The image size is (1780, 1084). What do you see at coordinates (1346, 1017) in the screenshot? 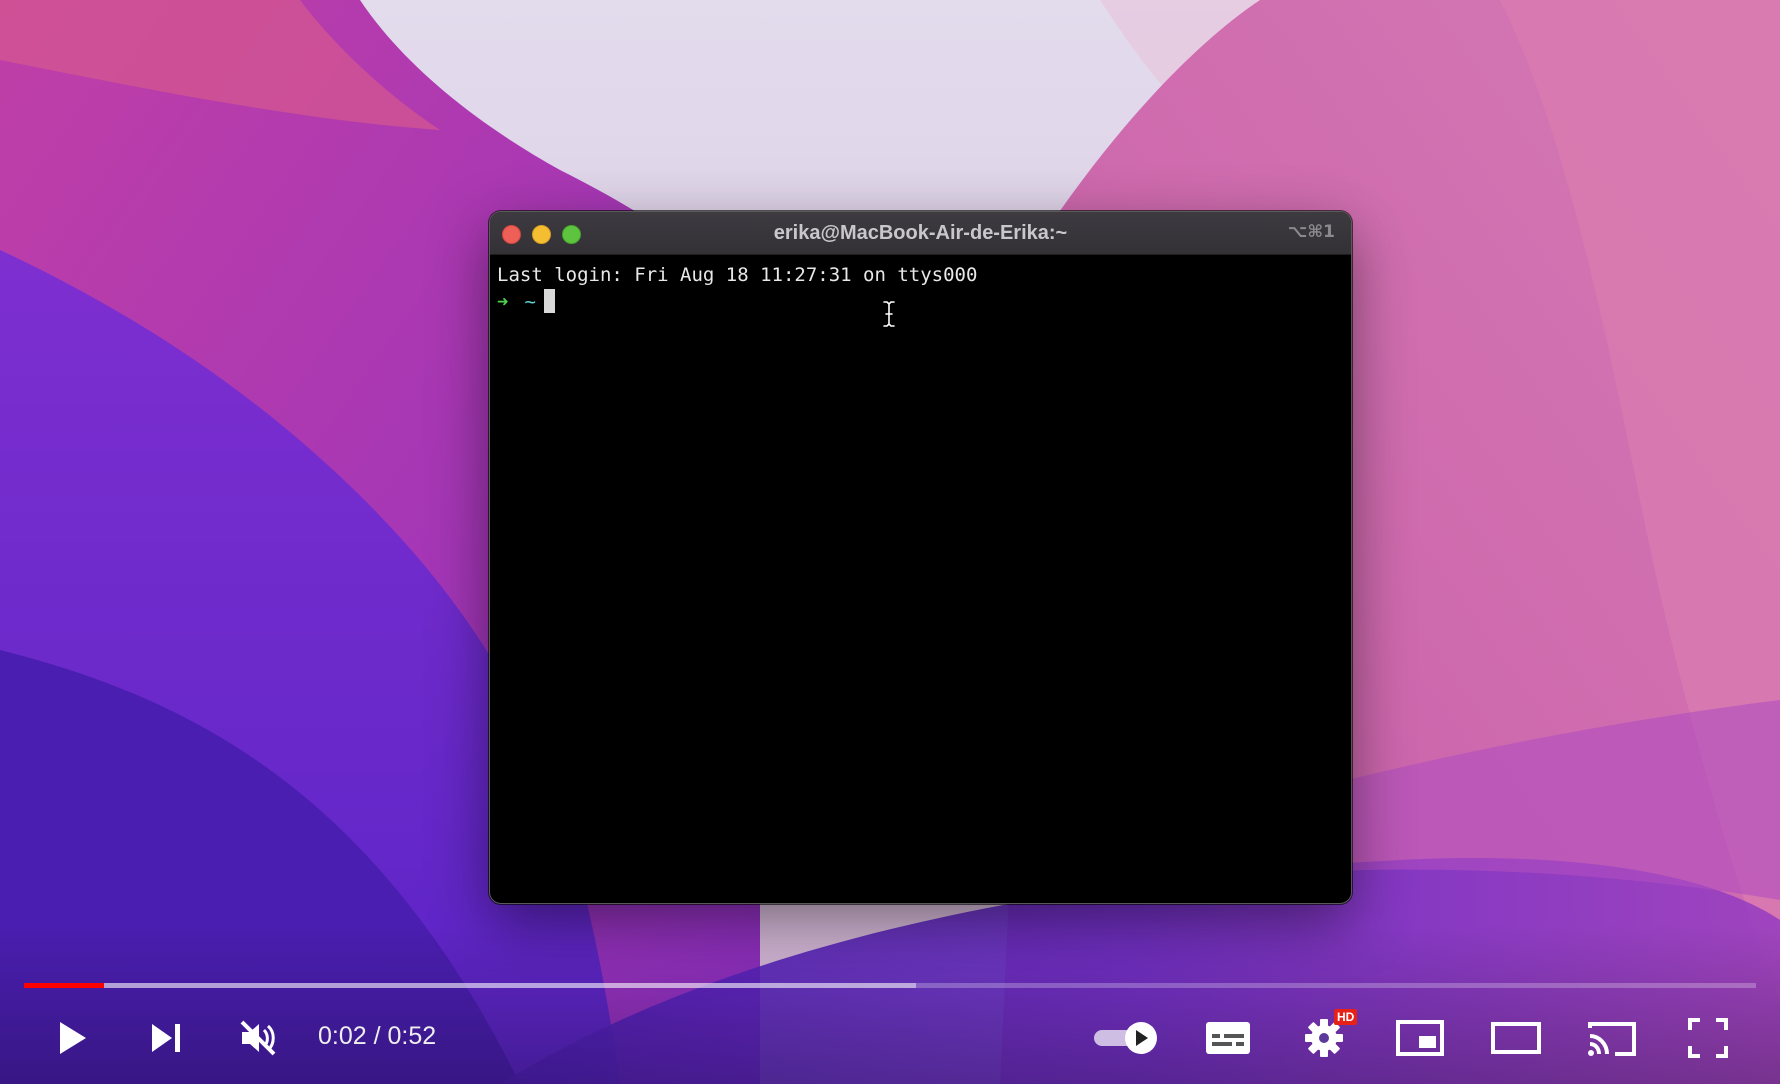
I see `hd-badge: HD` at bounding box center [1346, 1017].